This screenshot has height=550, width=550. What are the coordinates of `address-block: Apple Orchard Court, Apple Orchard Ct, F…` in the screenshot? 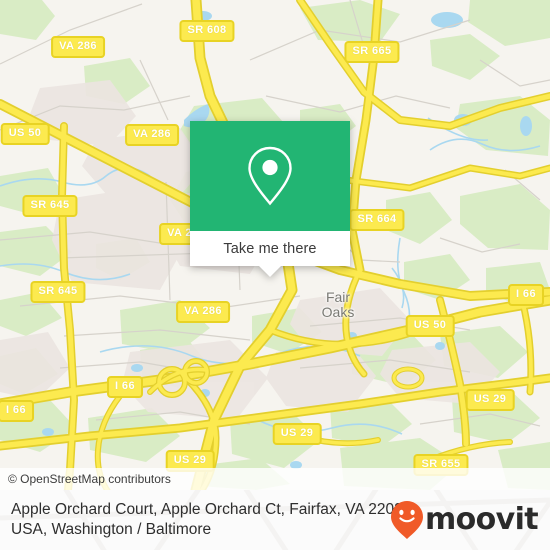 It's located at (208, 520).